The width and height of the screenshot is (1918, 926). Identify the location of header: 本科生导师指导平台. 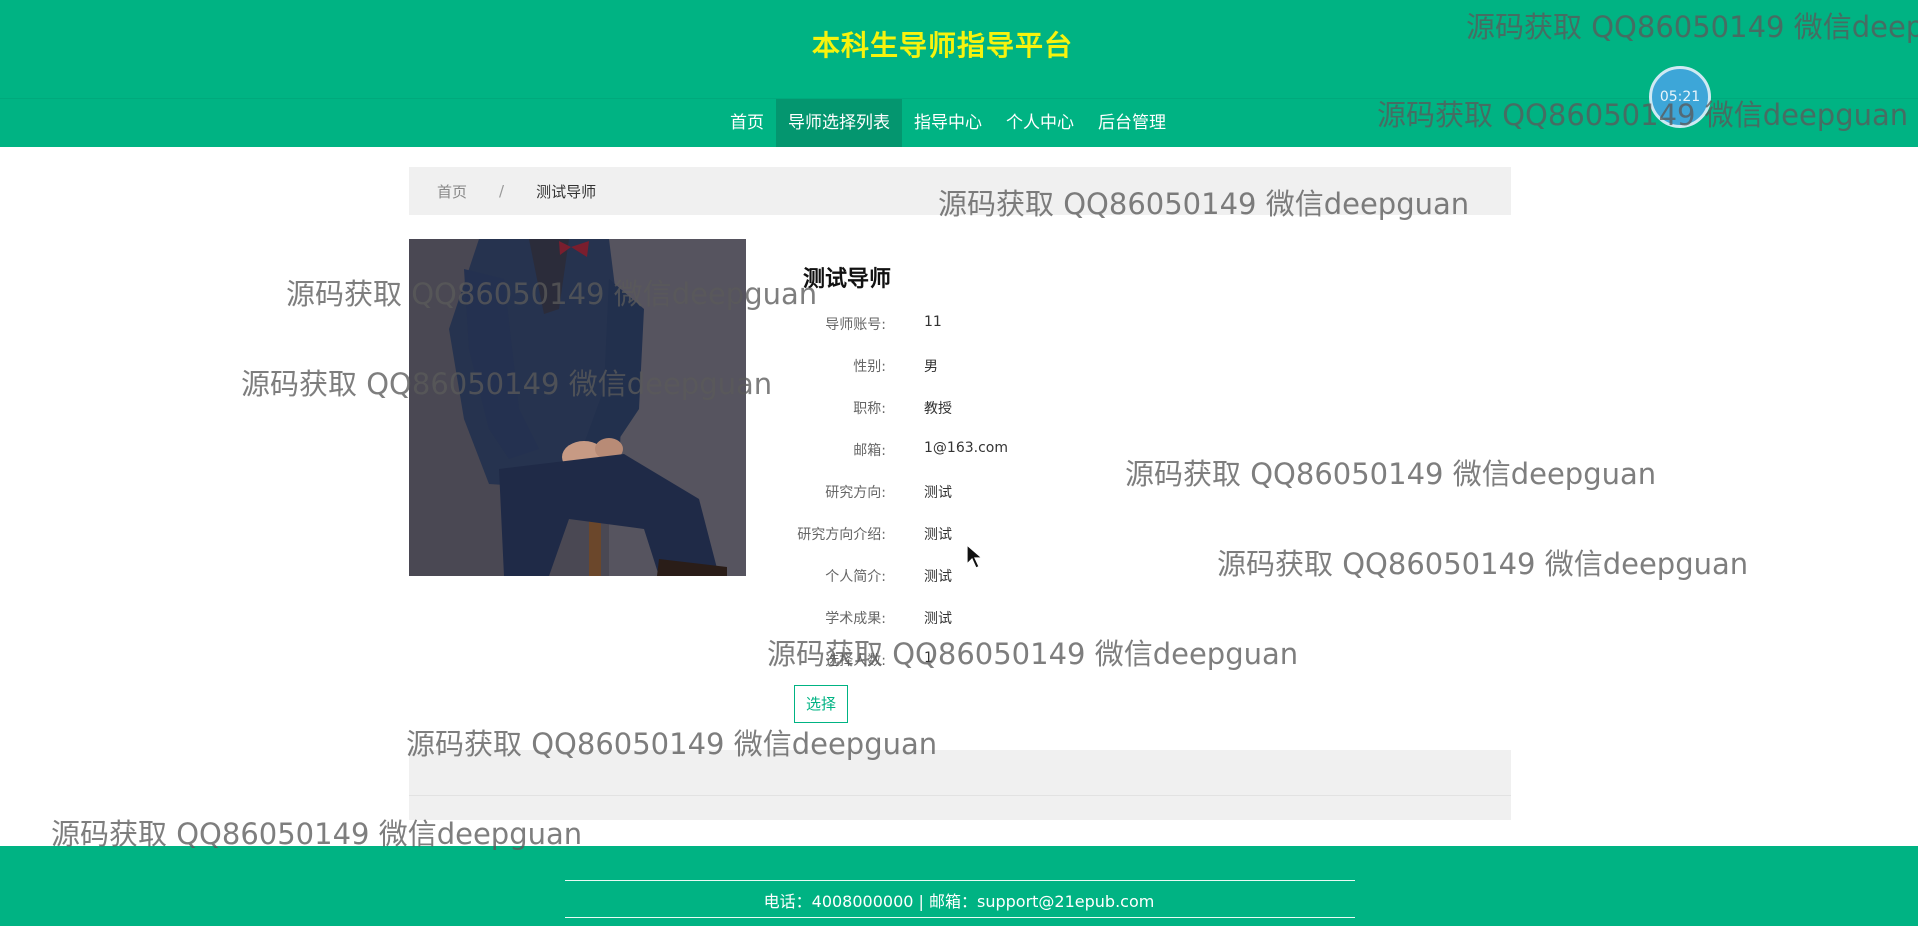
(959, 49).